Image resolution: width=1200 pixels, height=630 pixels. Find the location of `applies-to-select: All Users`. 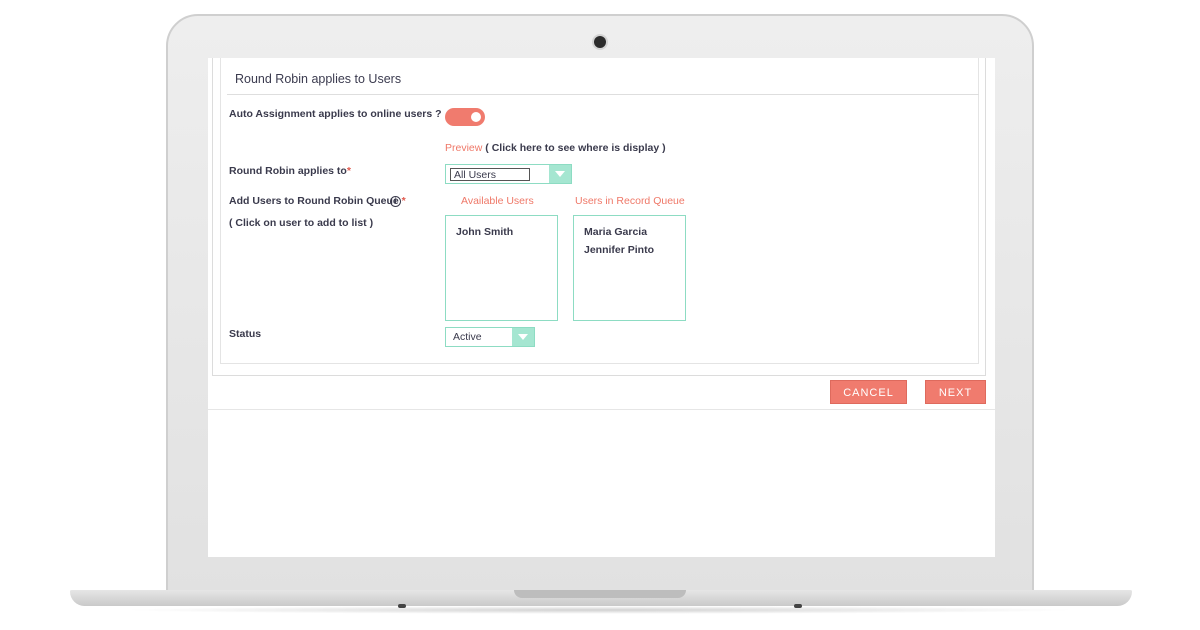

applies-to-select: All Users is located at coordinates (508, 174).